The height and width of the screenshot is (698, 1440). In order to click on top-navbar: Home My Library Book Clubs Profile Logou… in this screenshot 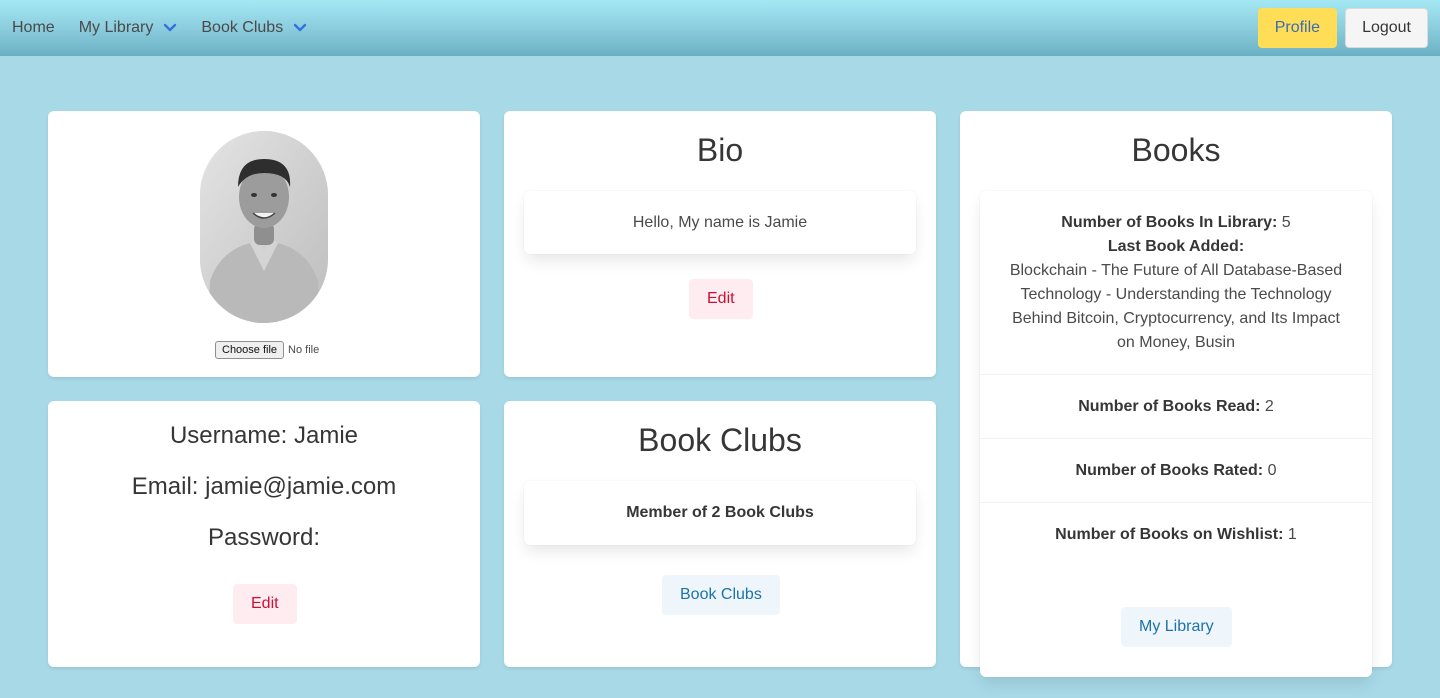, I will do `click(720, 28)`.